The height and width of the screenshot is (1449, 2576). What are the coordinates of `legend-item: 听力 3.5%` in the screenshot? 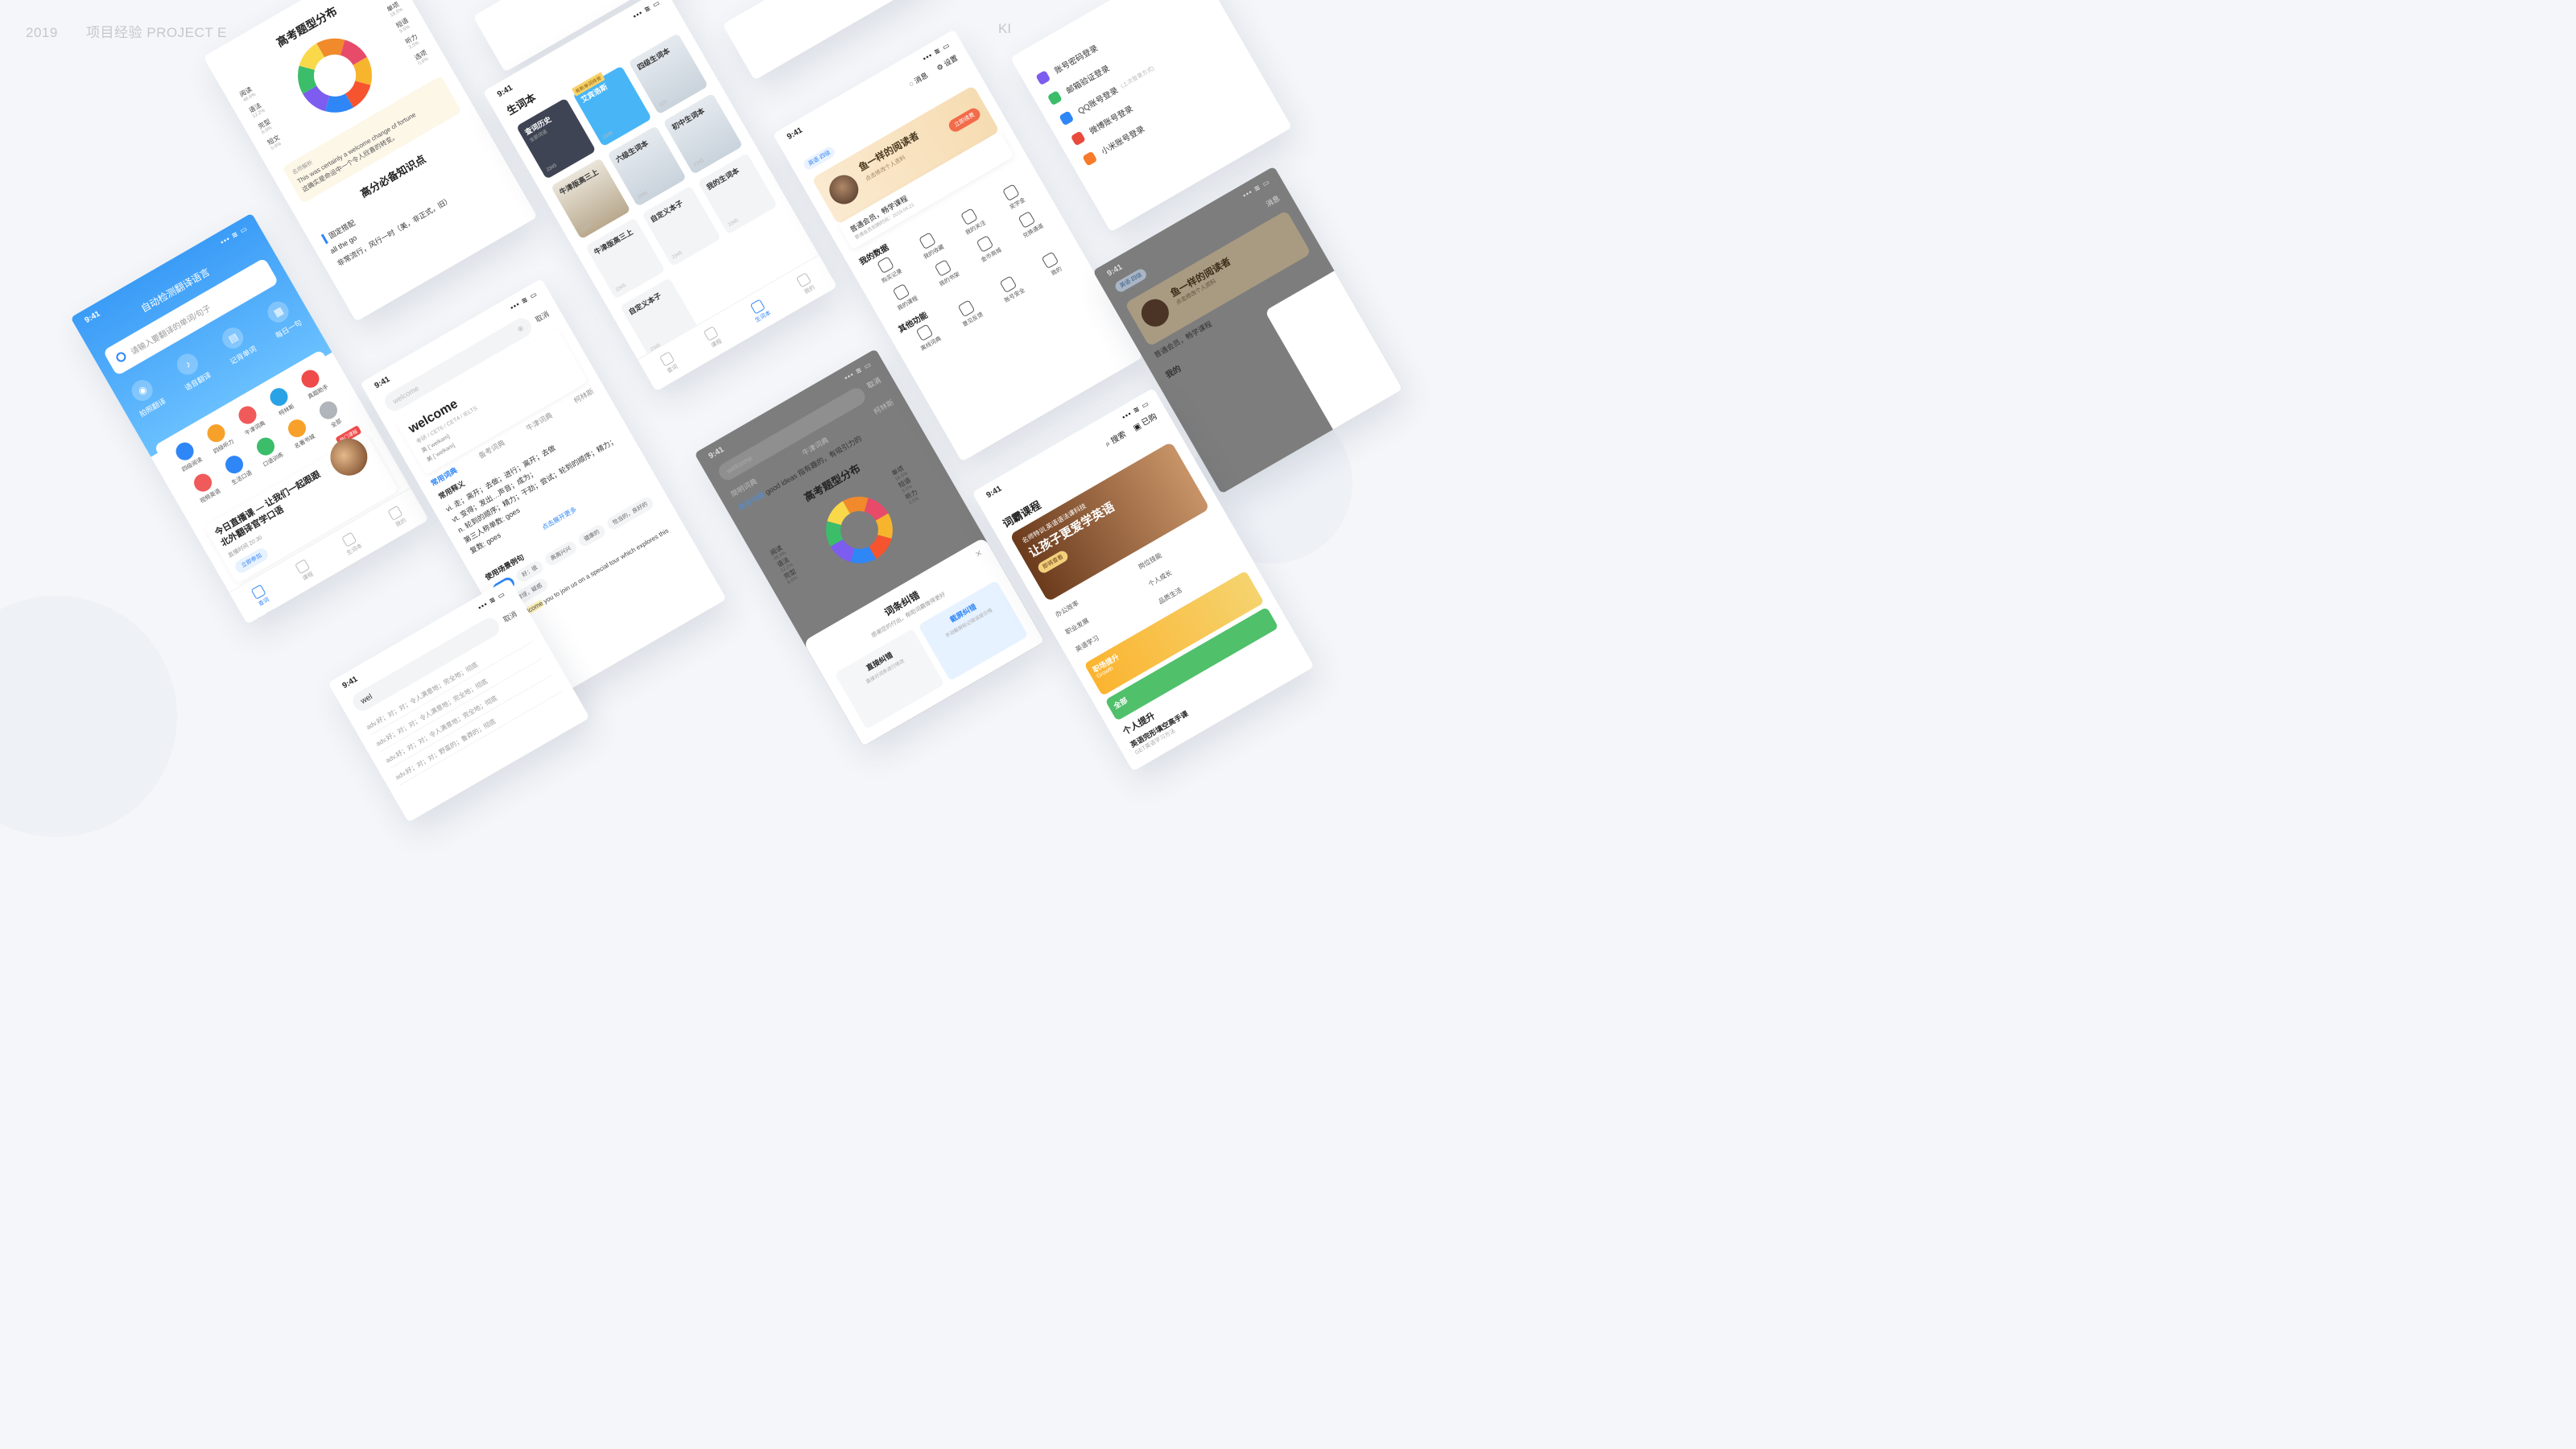 It's located at (411, 41).